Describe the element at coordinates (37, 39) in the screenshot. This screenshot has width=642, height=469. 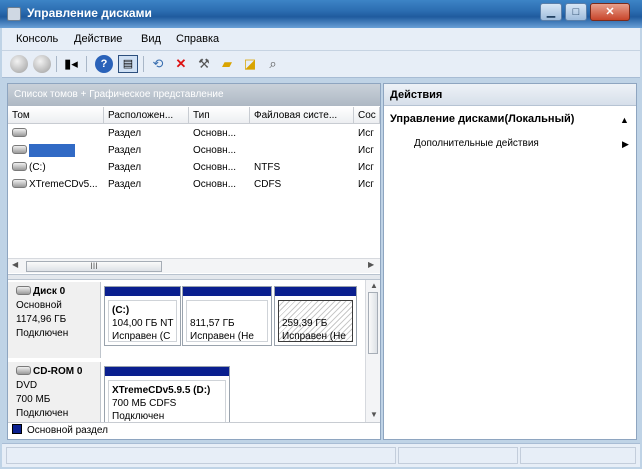
I see `menu-console: Консоль` at that location.